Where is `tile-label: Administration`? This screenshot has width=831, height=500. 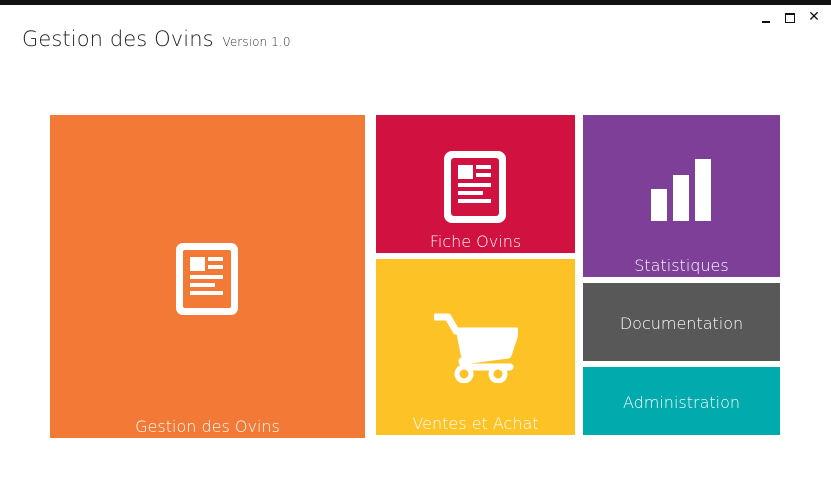
tile-label: Administration is located at coordinates (681, 402).